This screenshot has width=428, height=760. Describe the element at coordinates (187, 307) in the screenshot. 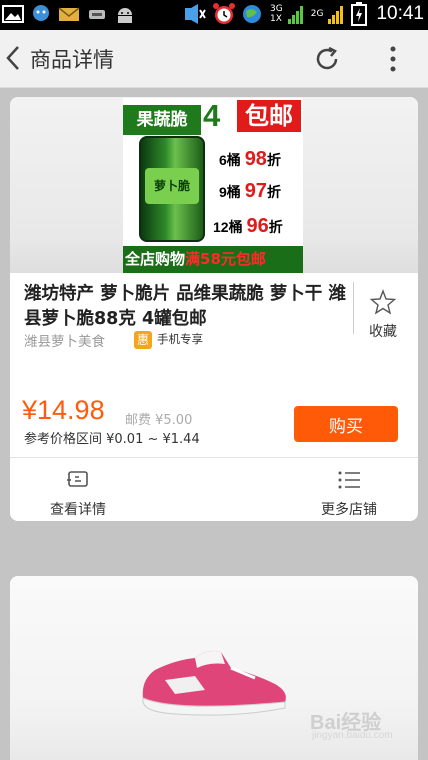

I see `product-name: 潍坊特产 萝卜脆片 品维果蔬脆 萝卜干 潍县萝卜脆88克 4罐包邮` at that location.